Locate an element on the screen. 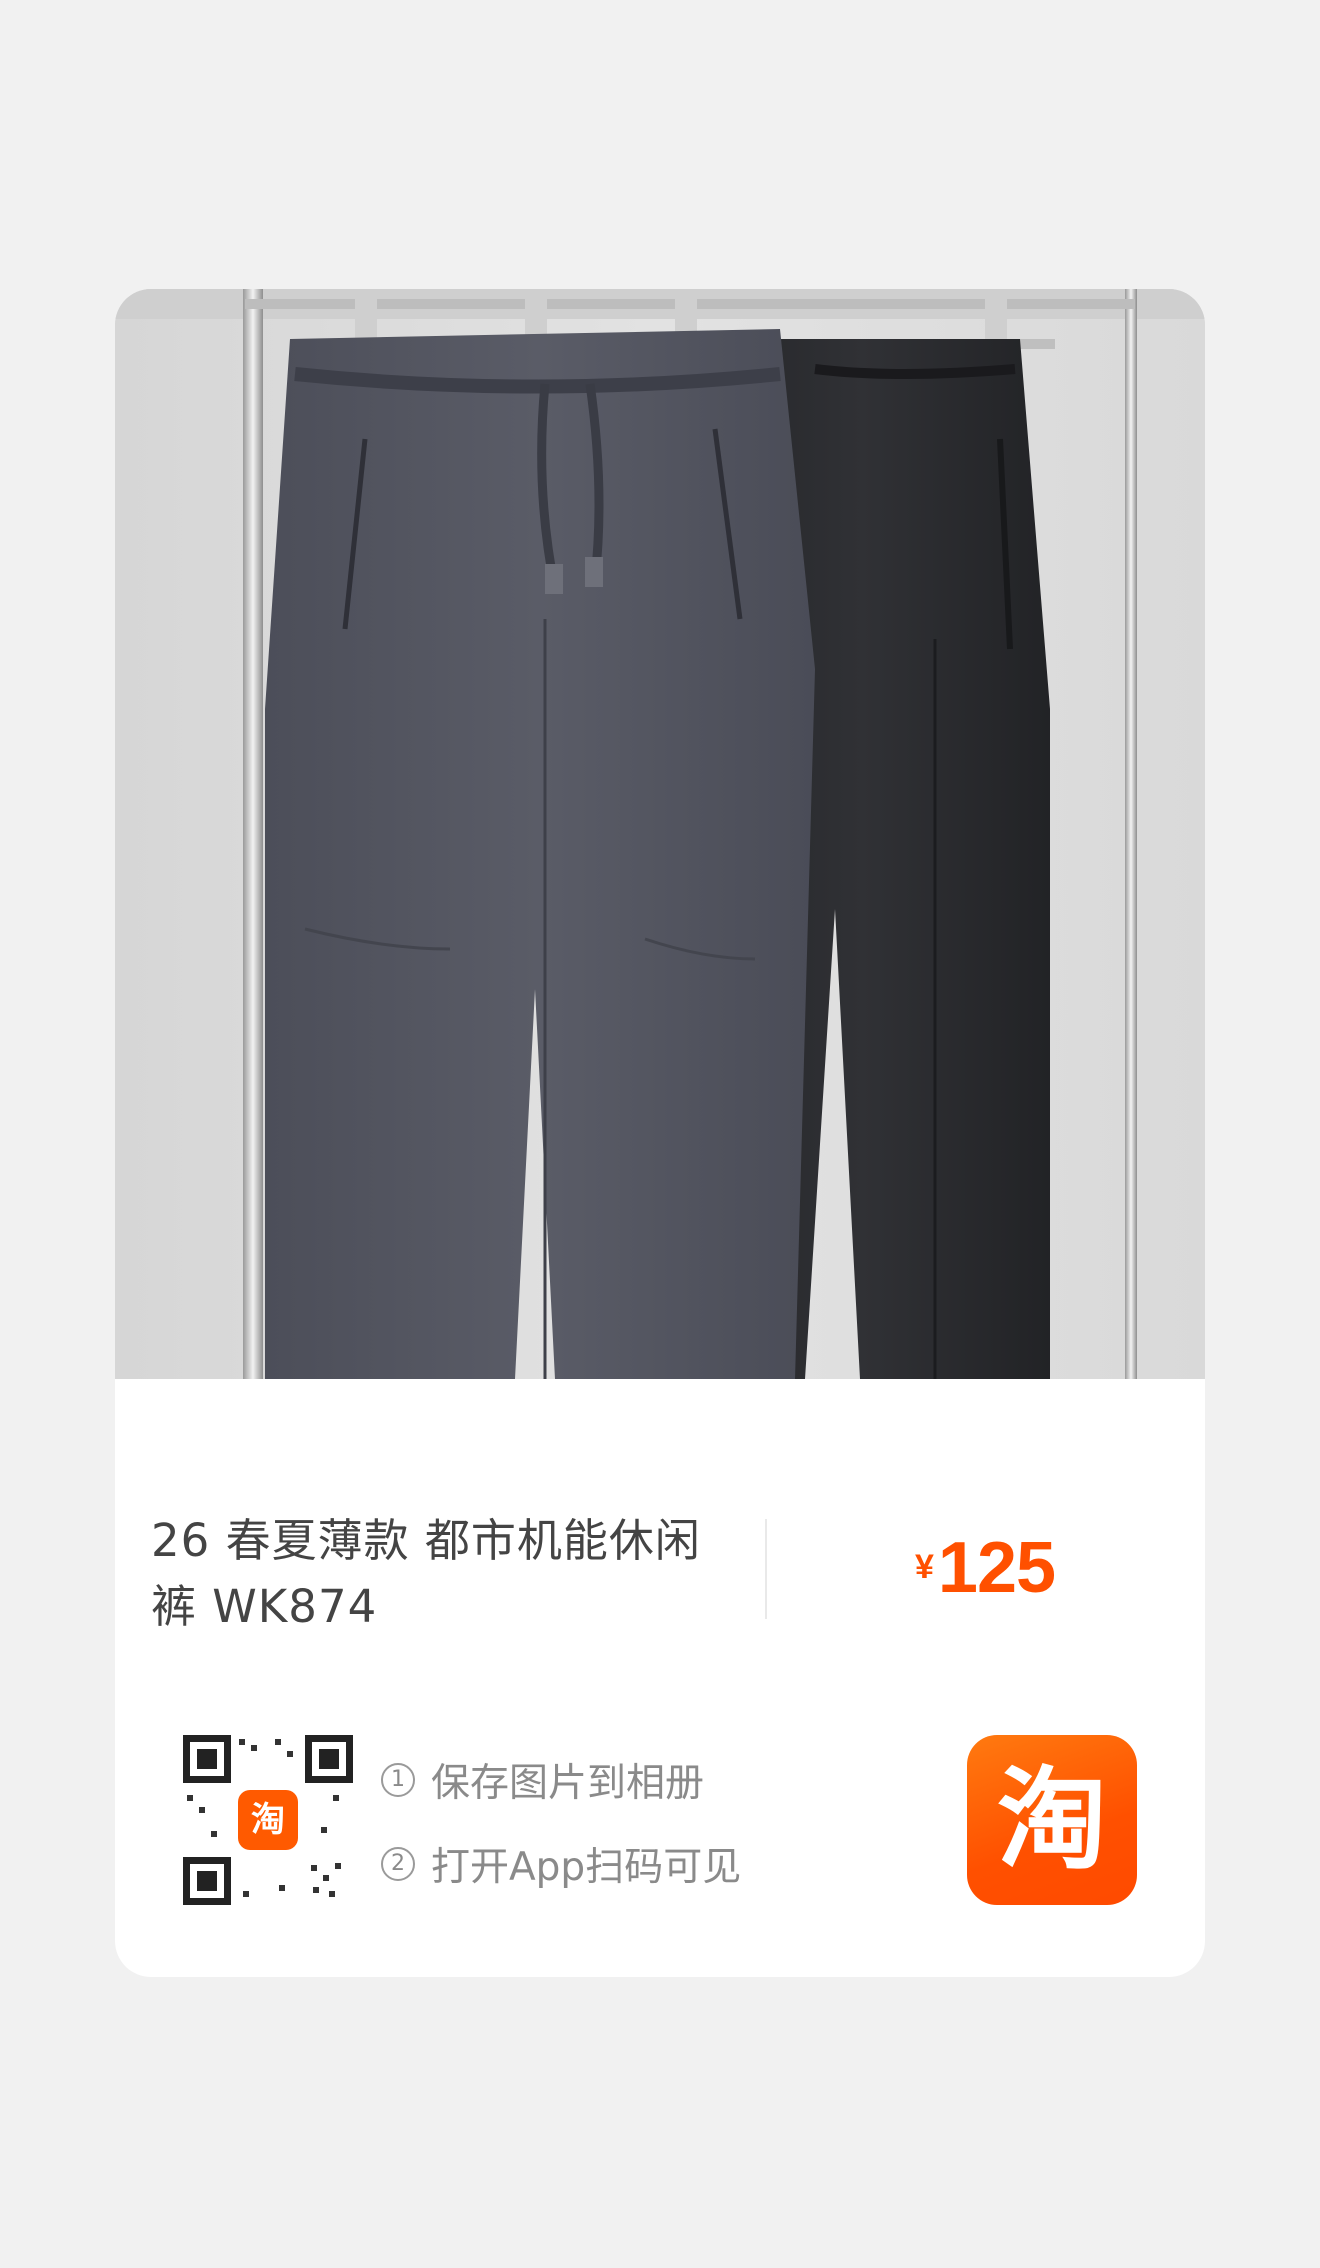 Image resolution: width=1320 pixels, height=2268 pixels. product-title: 26 春夏薄款 都市机能休闲 裤 WK874 is located at coordinates (446, 1574).